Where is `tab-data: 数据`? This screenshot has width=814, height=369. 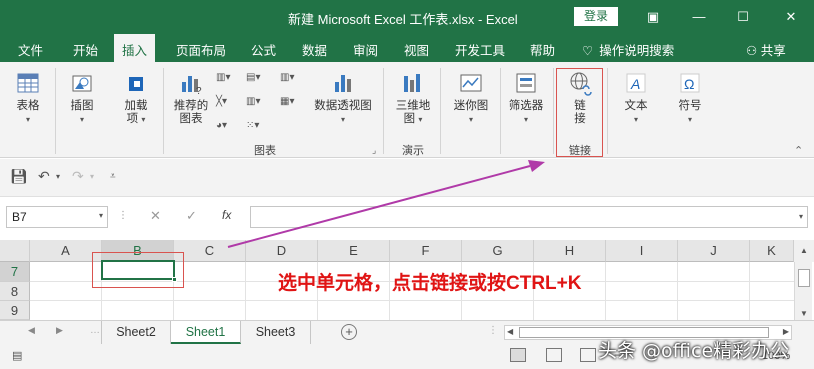 tab-data: 数据 is located at coordinates (314, 49).